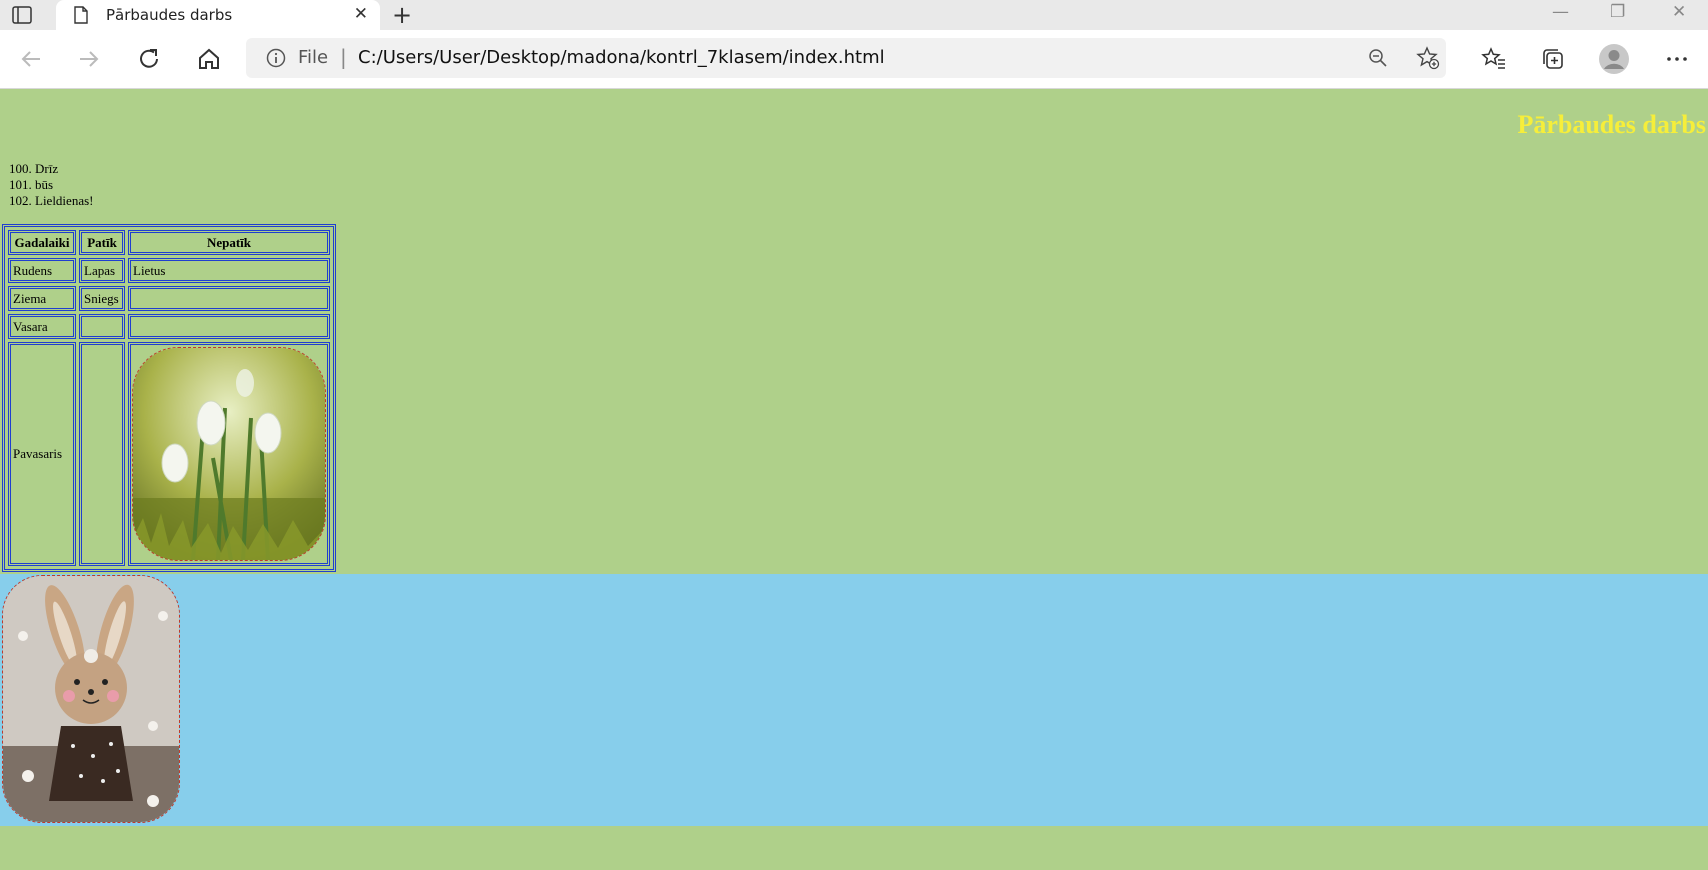 This screenshot has width=1708, height=870. I want to click on table-cell: Vasara, so click(42, 326).